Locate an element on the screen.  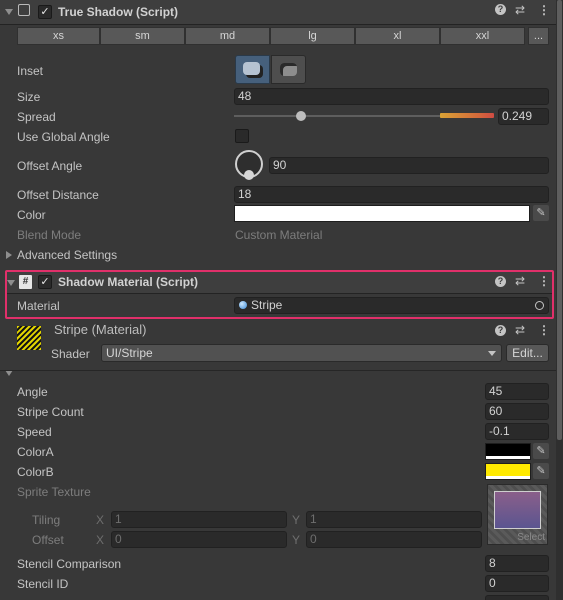
csharp-script-icon: # is located at coordinates (25, 282).